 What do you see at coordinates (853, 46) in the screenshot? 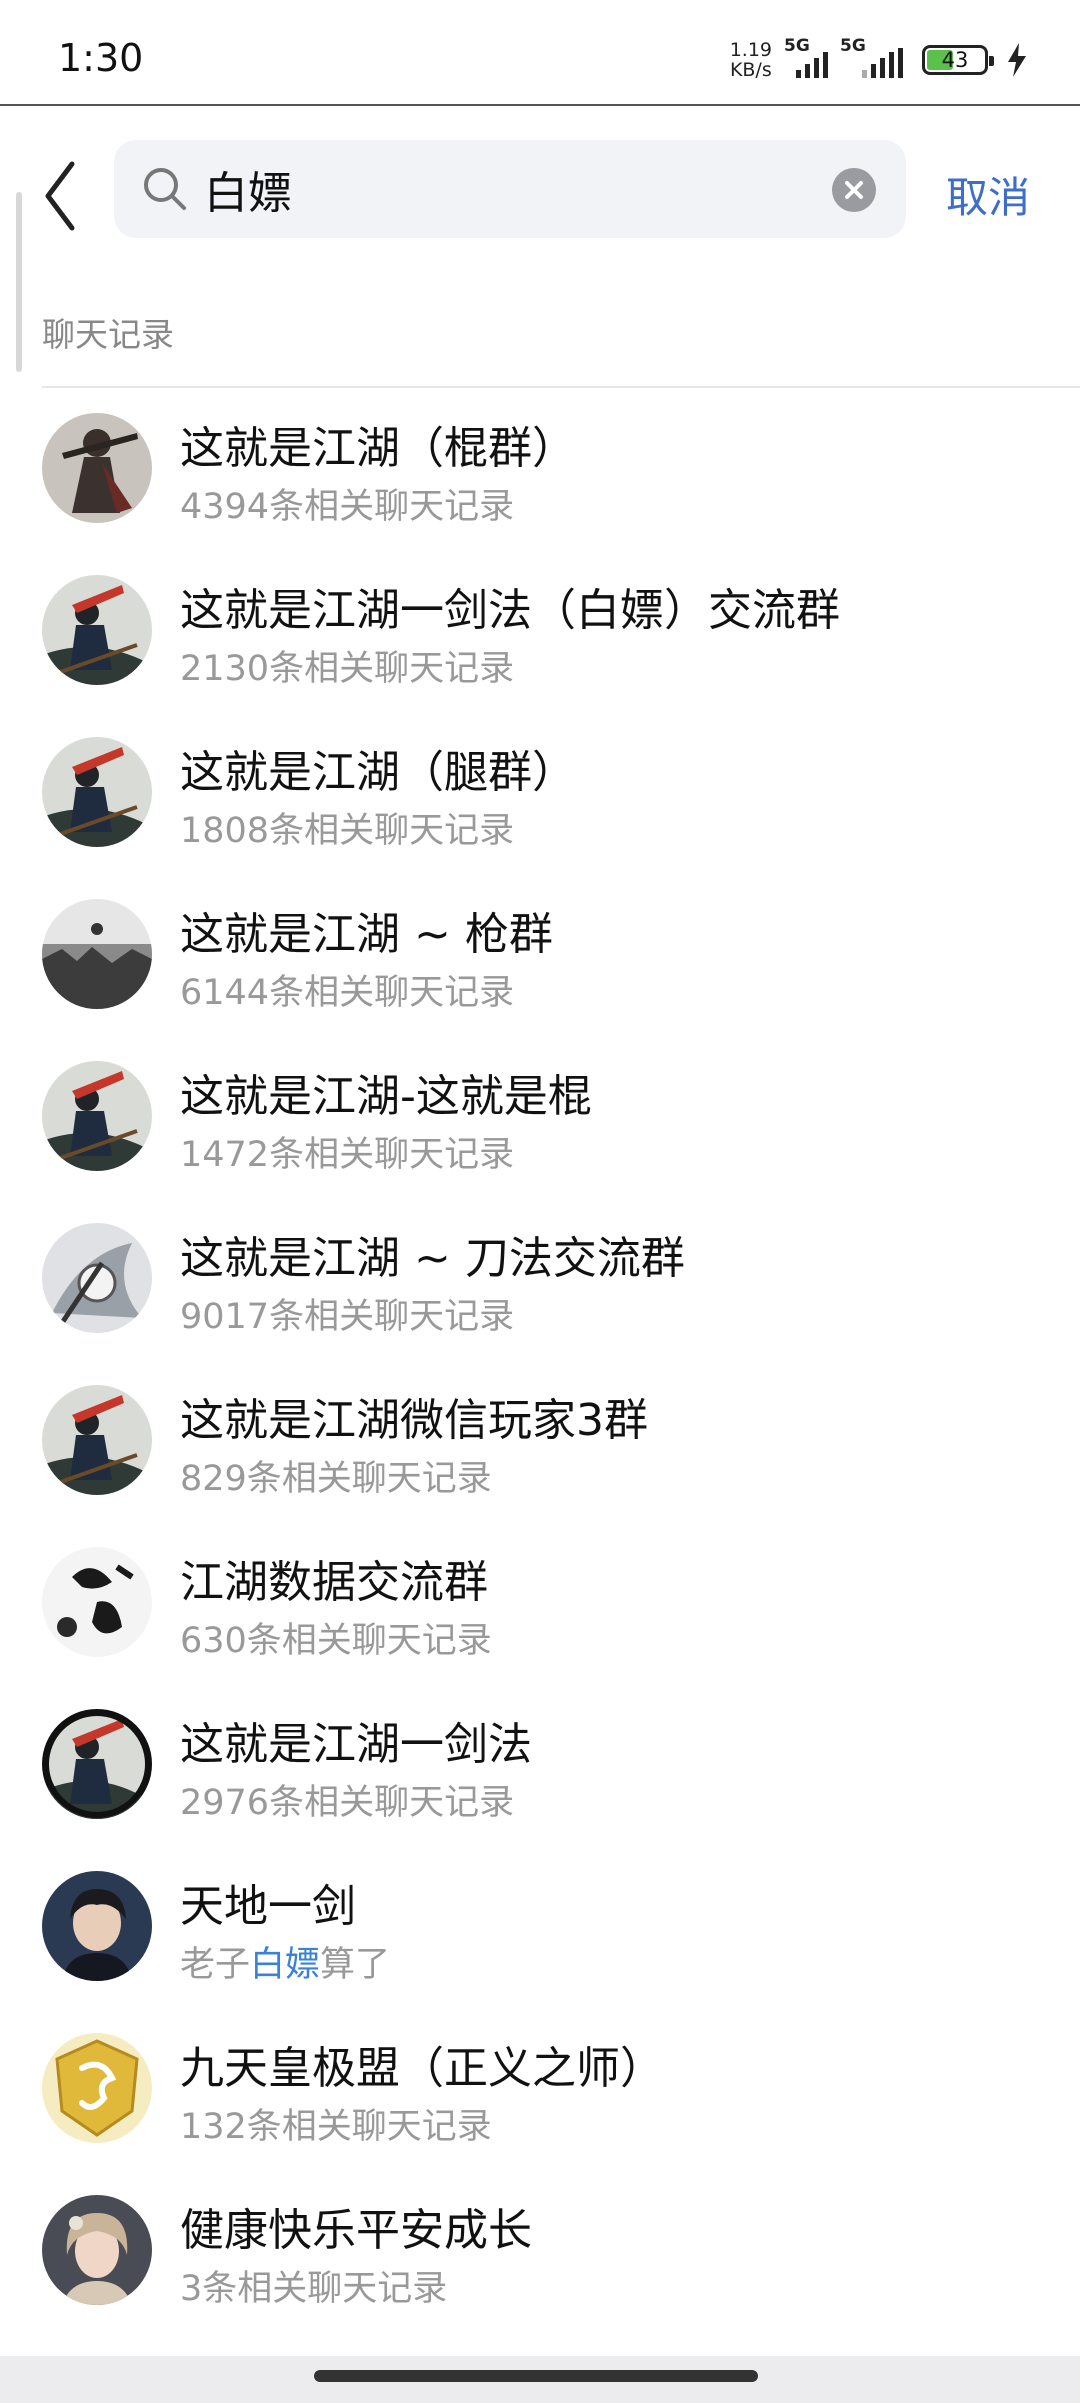
I see `signal-2-label: 5G` at bounding box center [853, 46].